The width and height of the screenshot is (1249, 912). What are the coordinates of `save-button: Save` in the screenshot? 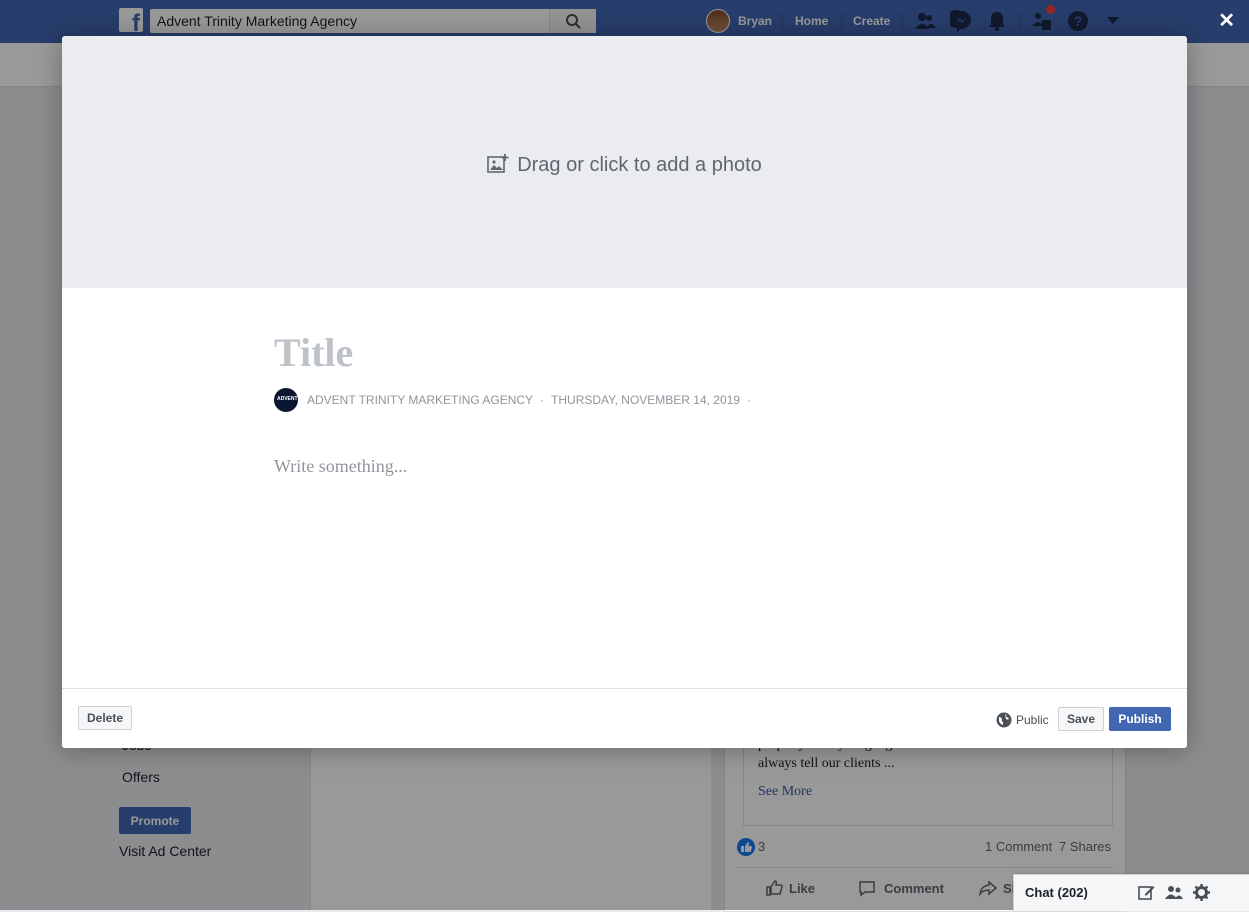 It's located at (1081, 719).